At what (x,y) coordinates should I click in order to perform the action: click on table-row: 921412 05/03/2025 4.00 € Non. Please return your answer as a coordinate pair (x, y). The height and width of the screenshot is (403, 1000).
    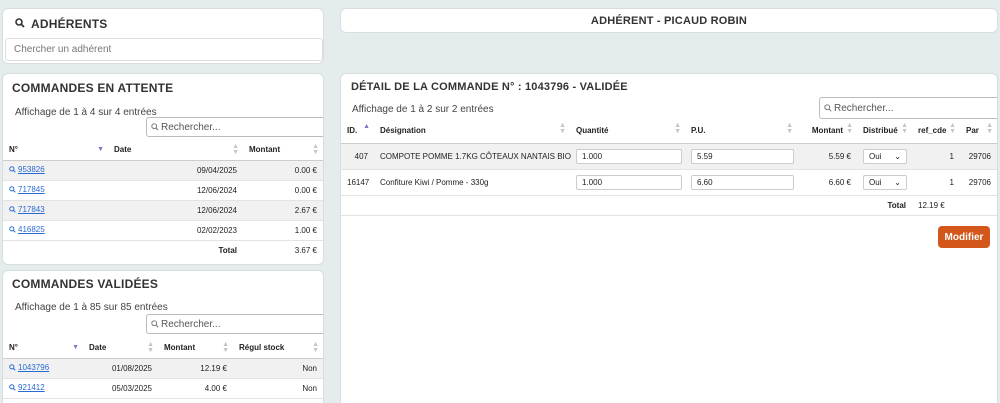
    Looking at the image, I should click on (163, 388).